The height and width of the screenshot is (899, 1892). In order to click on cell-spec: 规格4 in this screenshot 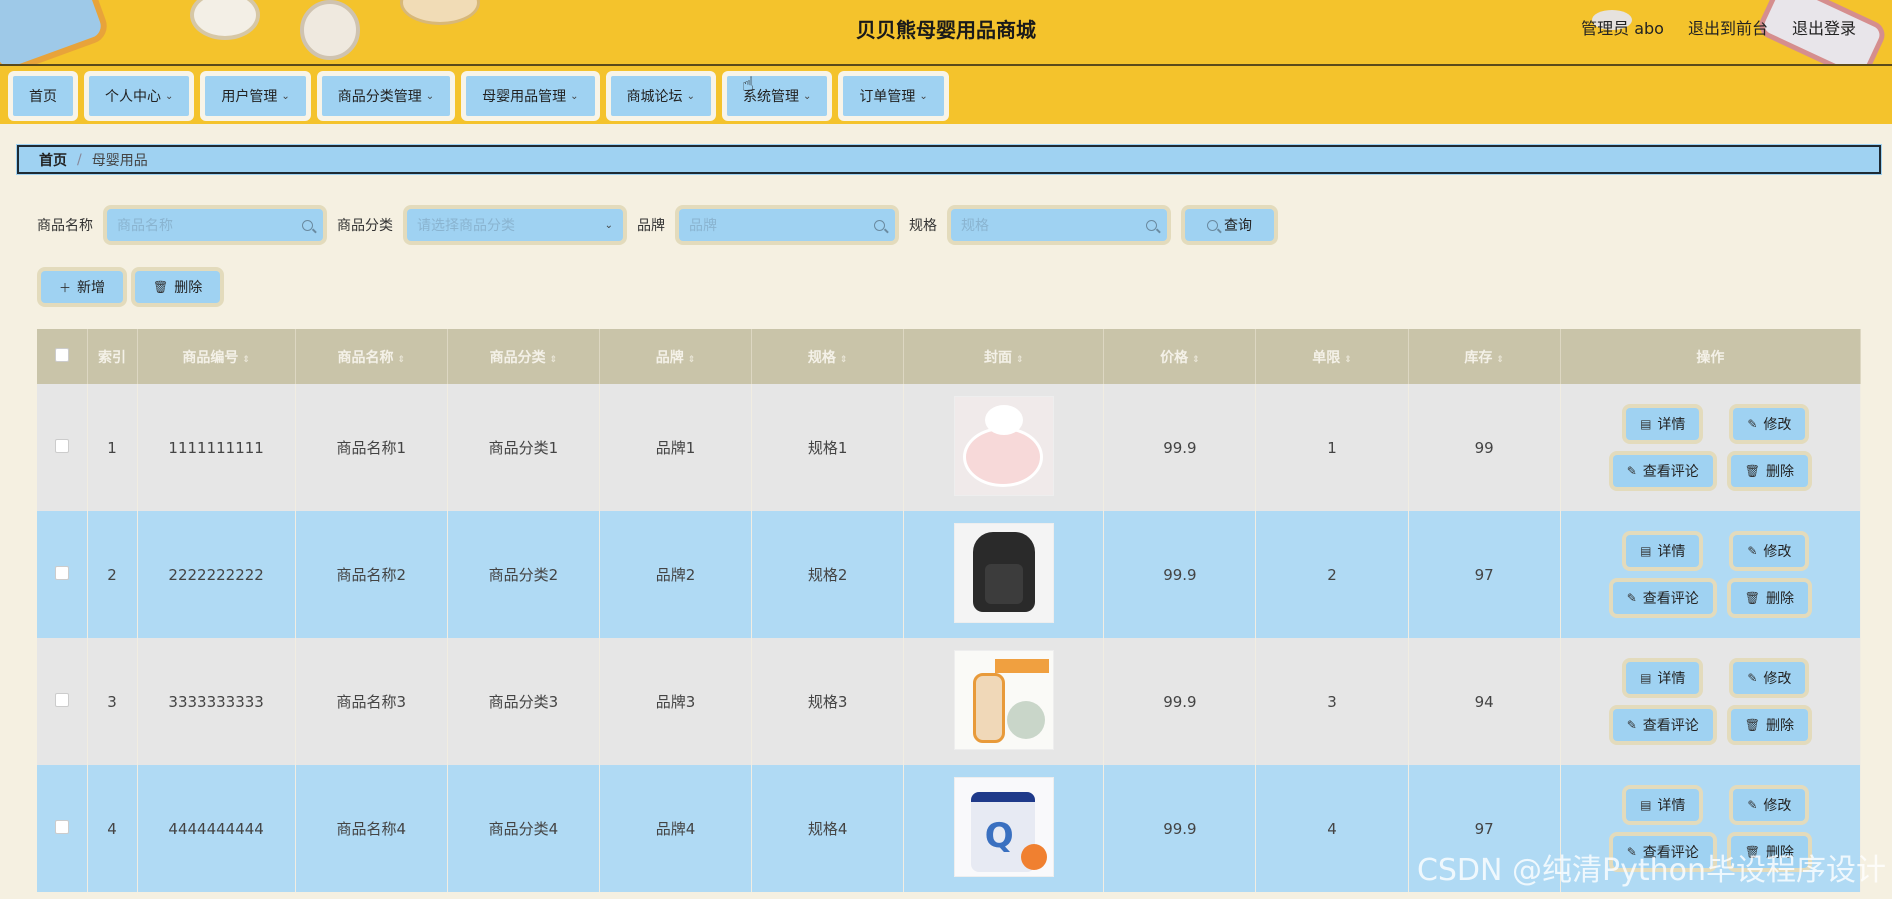, I will do `click(828, 828)`.